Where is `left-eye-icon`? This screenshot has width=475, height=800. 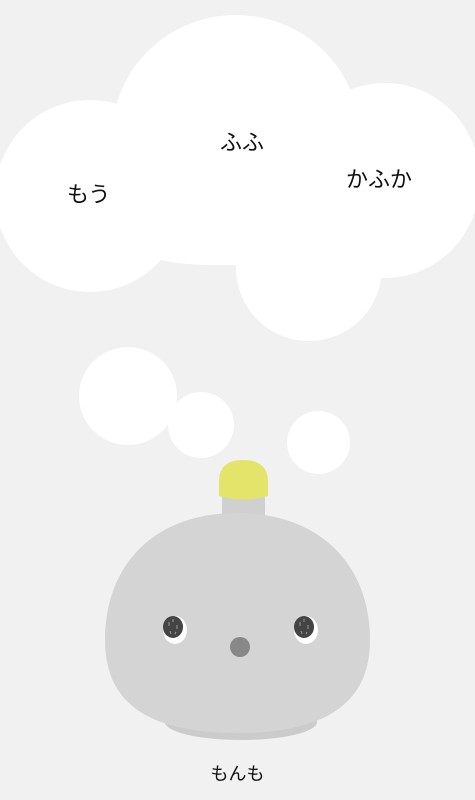 left-eye-icon is located at coordinates (175, 630).